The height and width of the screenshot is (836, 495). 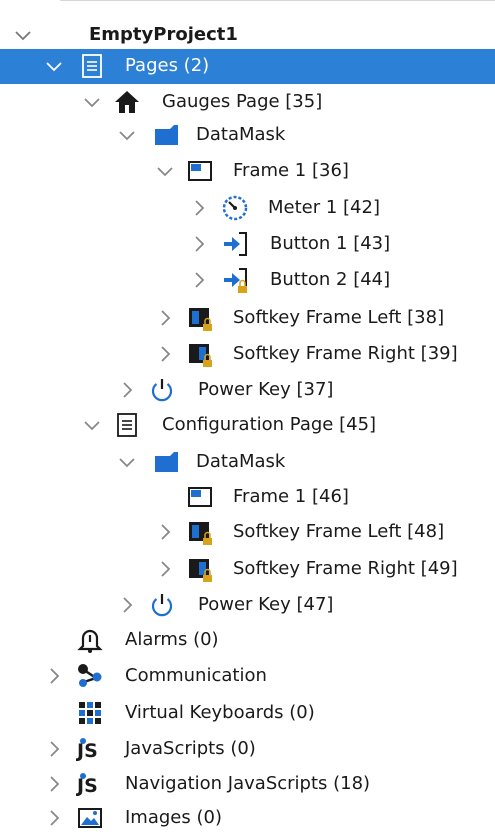 I want to click on tree-item-label: Softkey Frame Right [39], so click(x=345, y=353).